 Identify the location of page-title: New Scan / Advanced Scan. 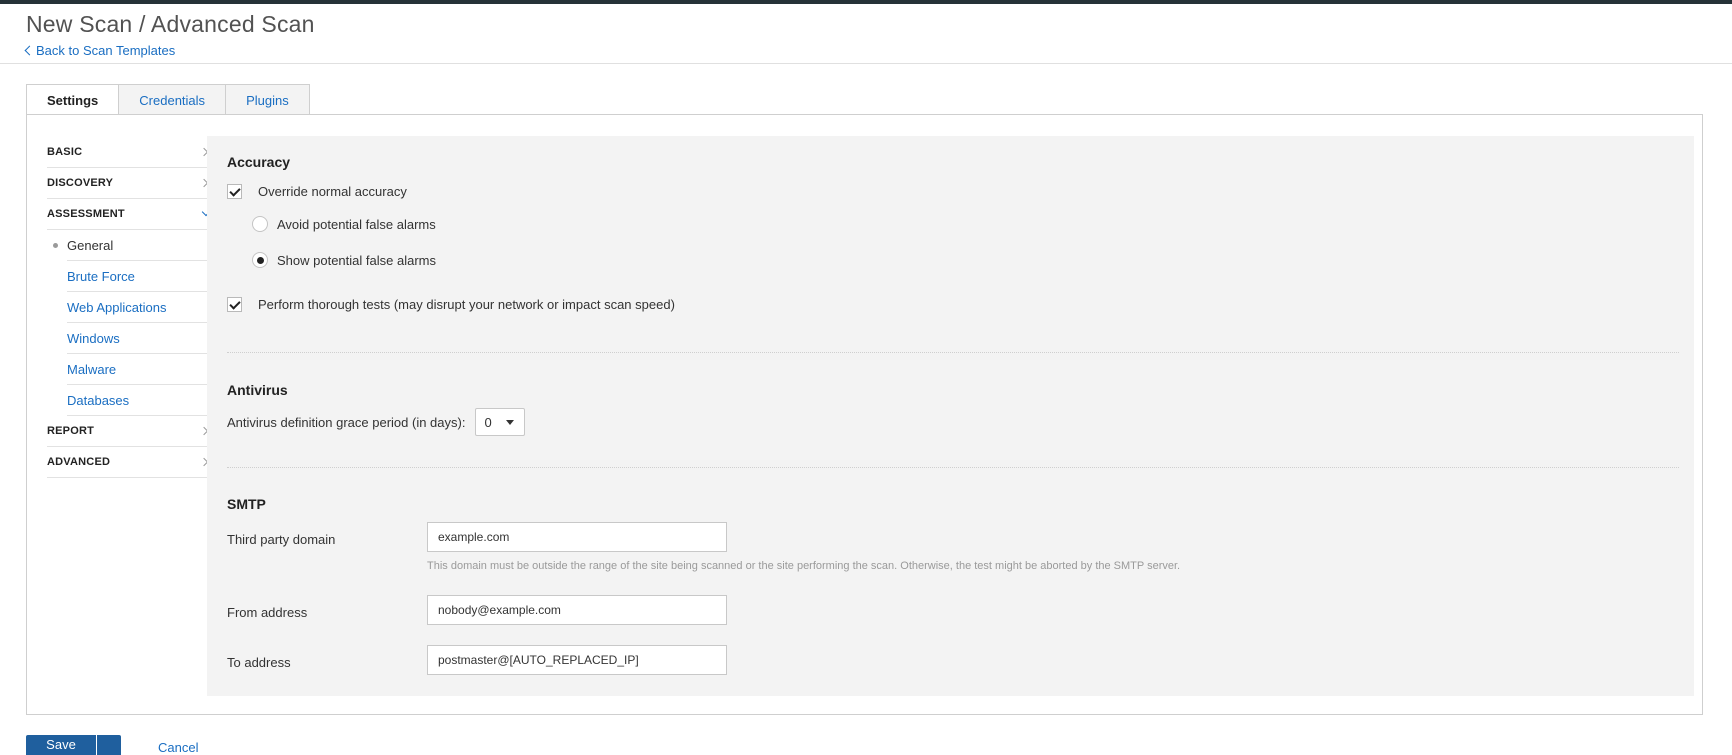
(170, 24).